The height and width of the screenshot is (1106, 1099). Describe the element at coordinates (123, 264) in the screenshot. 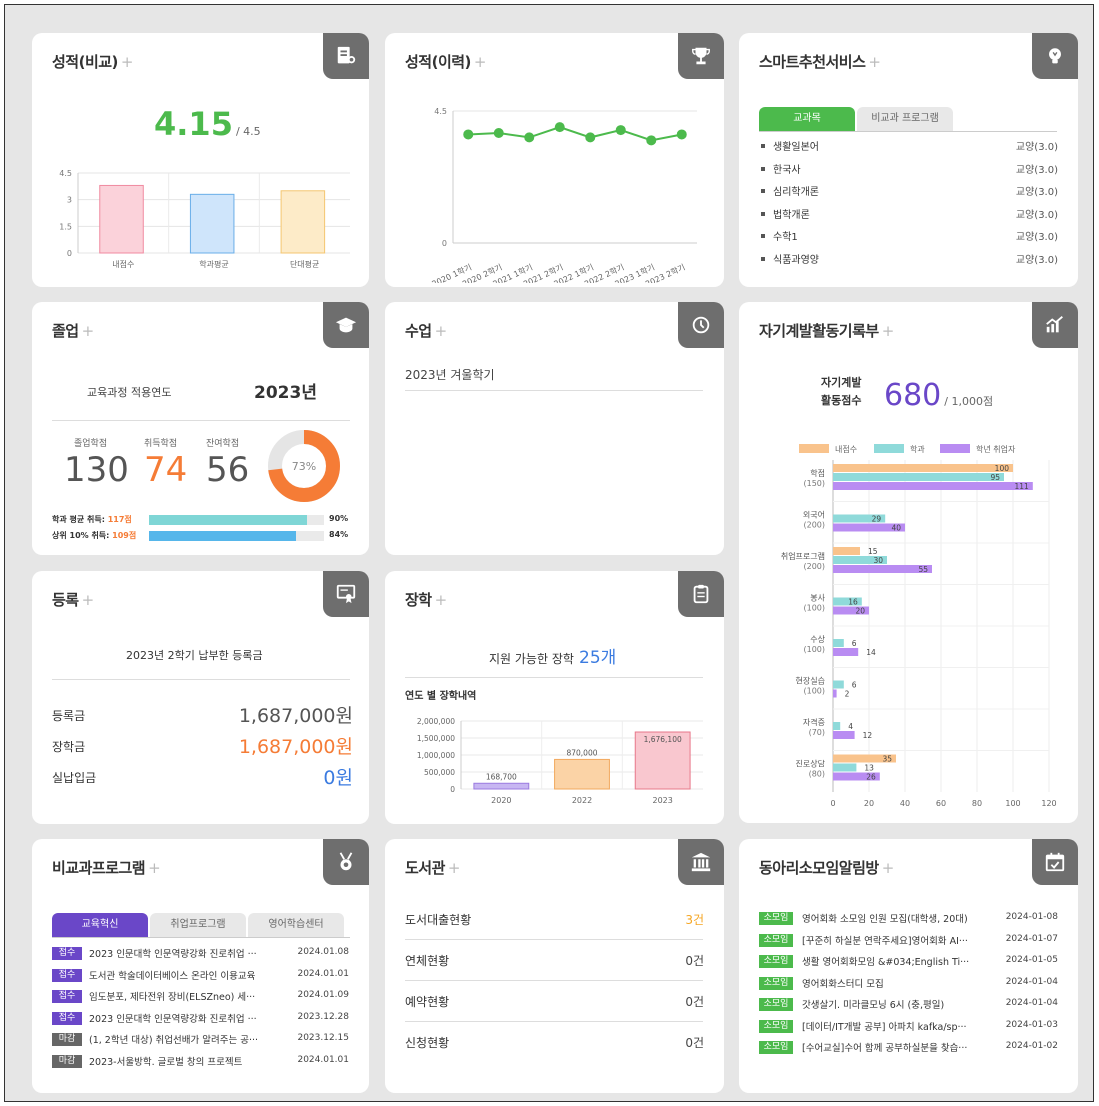

I see `x-tick-label: 내점수` at that location.